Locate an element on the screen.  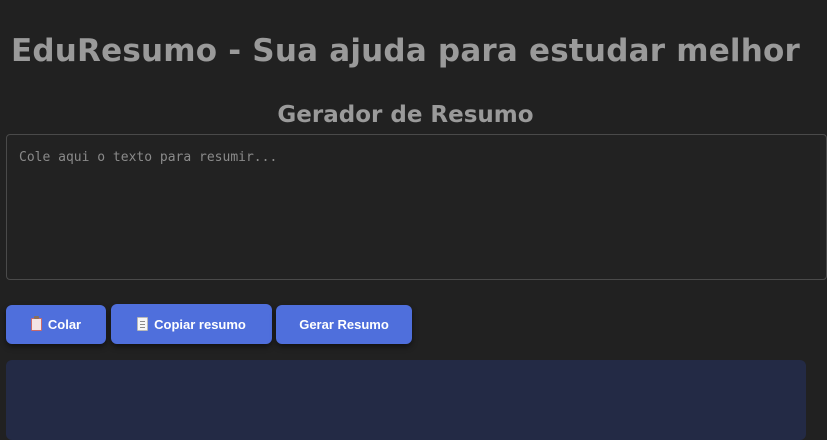
generate-summary-button-label: Gerar Resumo is located at coordinates (344, 324).